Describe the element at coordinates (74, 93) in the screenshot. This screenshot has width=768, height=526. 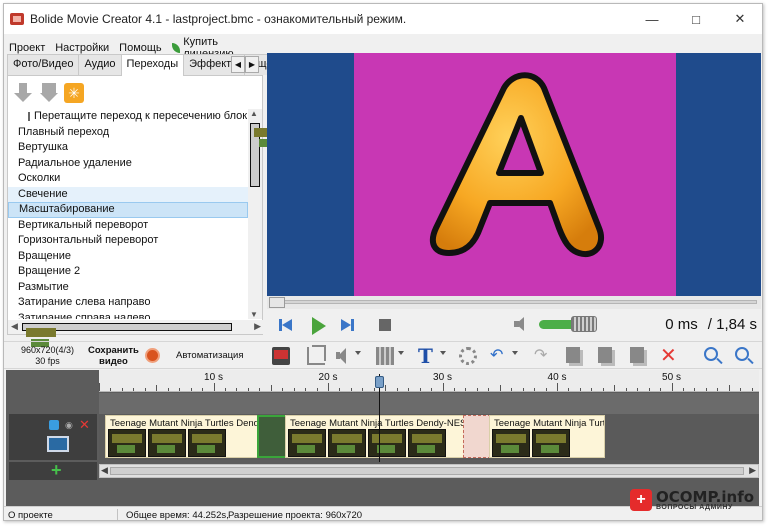
I see `random-transition-icon: ✳` at that location.